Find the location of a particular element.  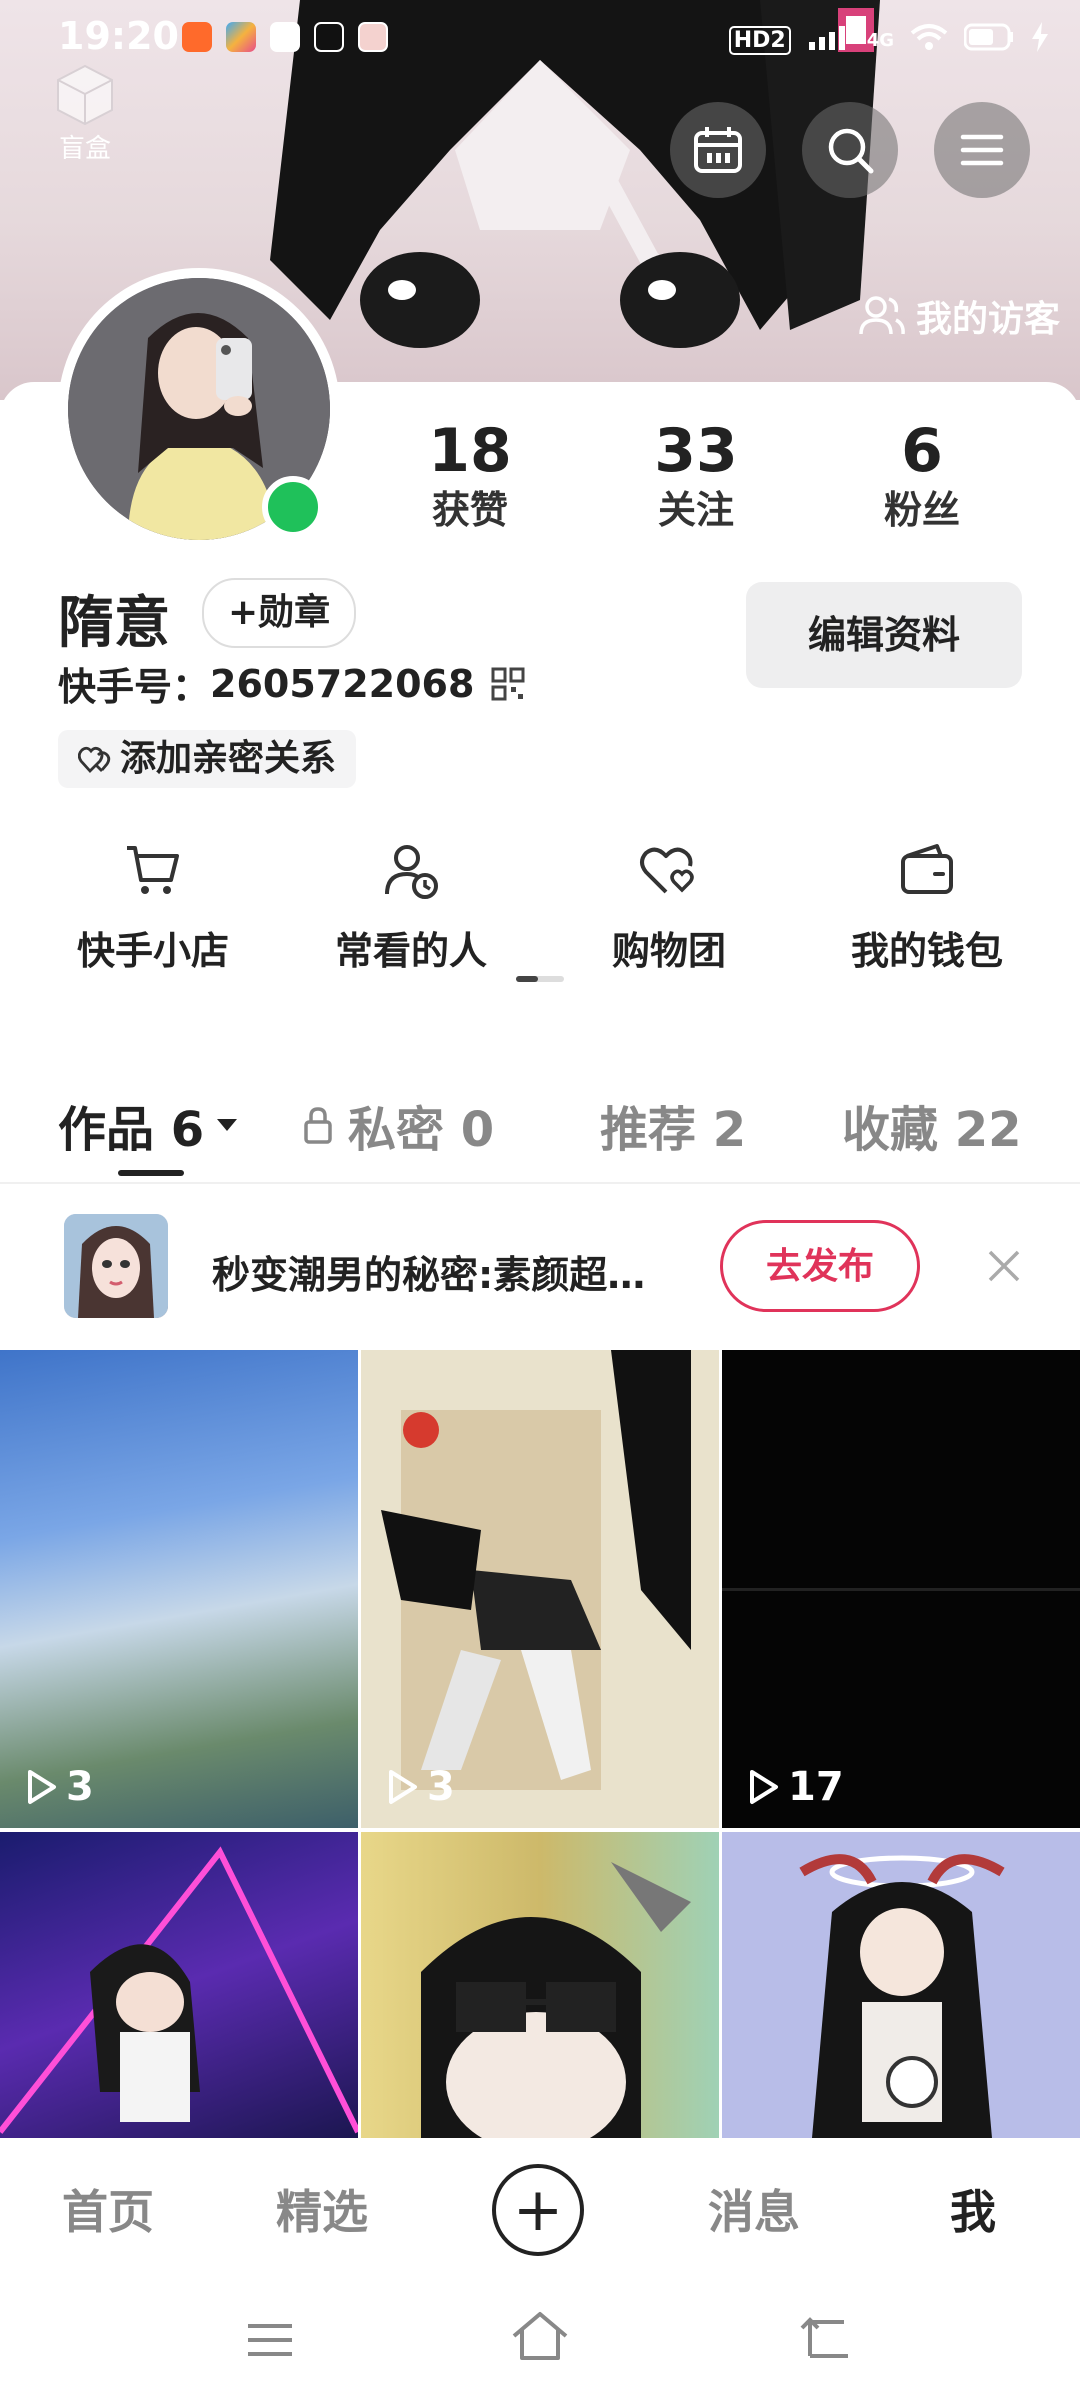

shortcut-label: 常看的人 is located at coordinates (410, 951).